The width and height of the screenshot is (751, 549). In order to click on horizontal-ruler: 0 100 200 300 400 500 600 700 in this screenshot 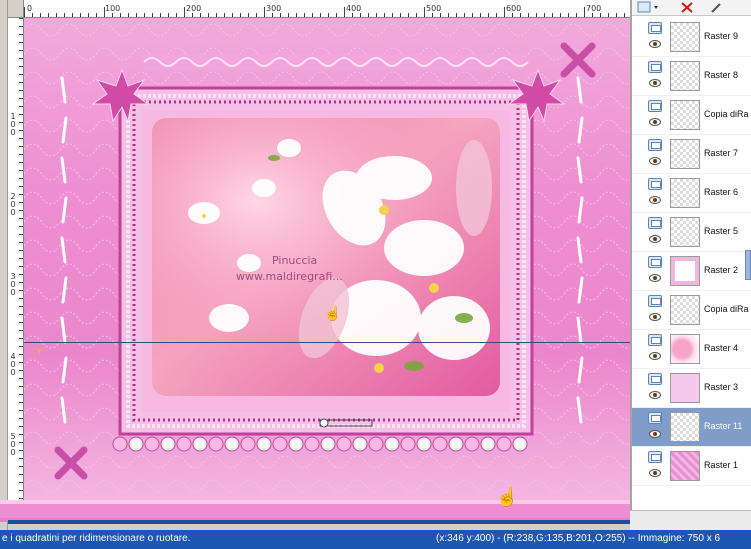, I will do `click(327, 9)`.